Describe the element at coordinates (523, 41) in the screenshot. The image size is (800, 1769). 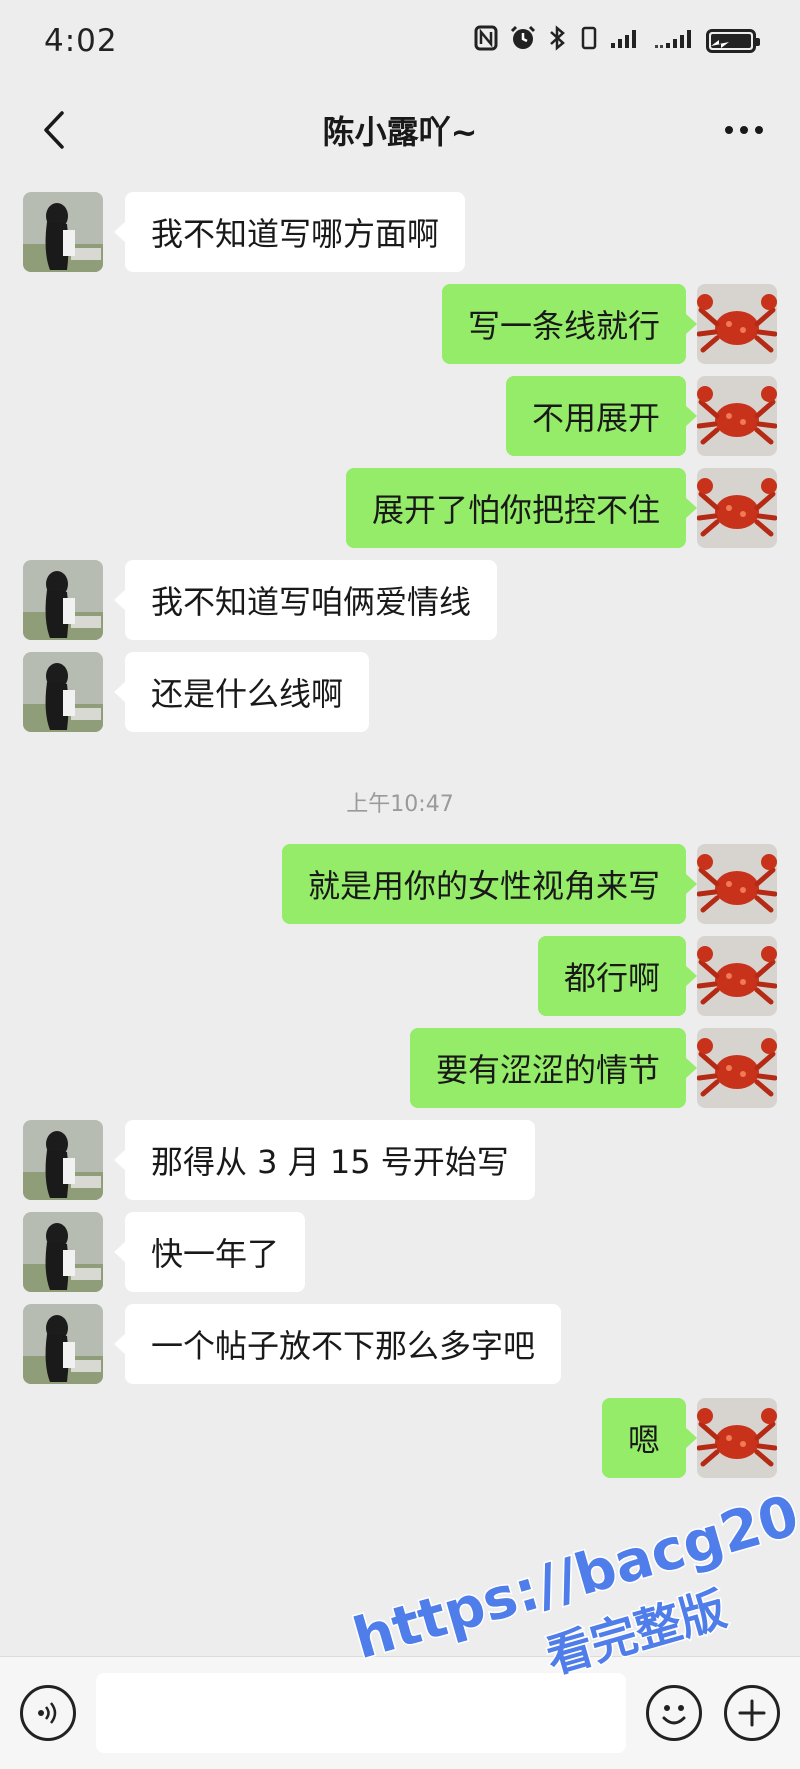
I see `alarm-icon` at that location.